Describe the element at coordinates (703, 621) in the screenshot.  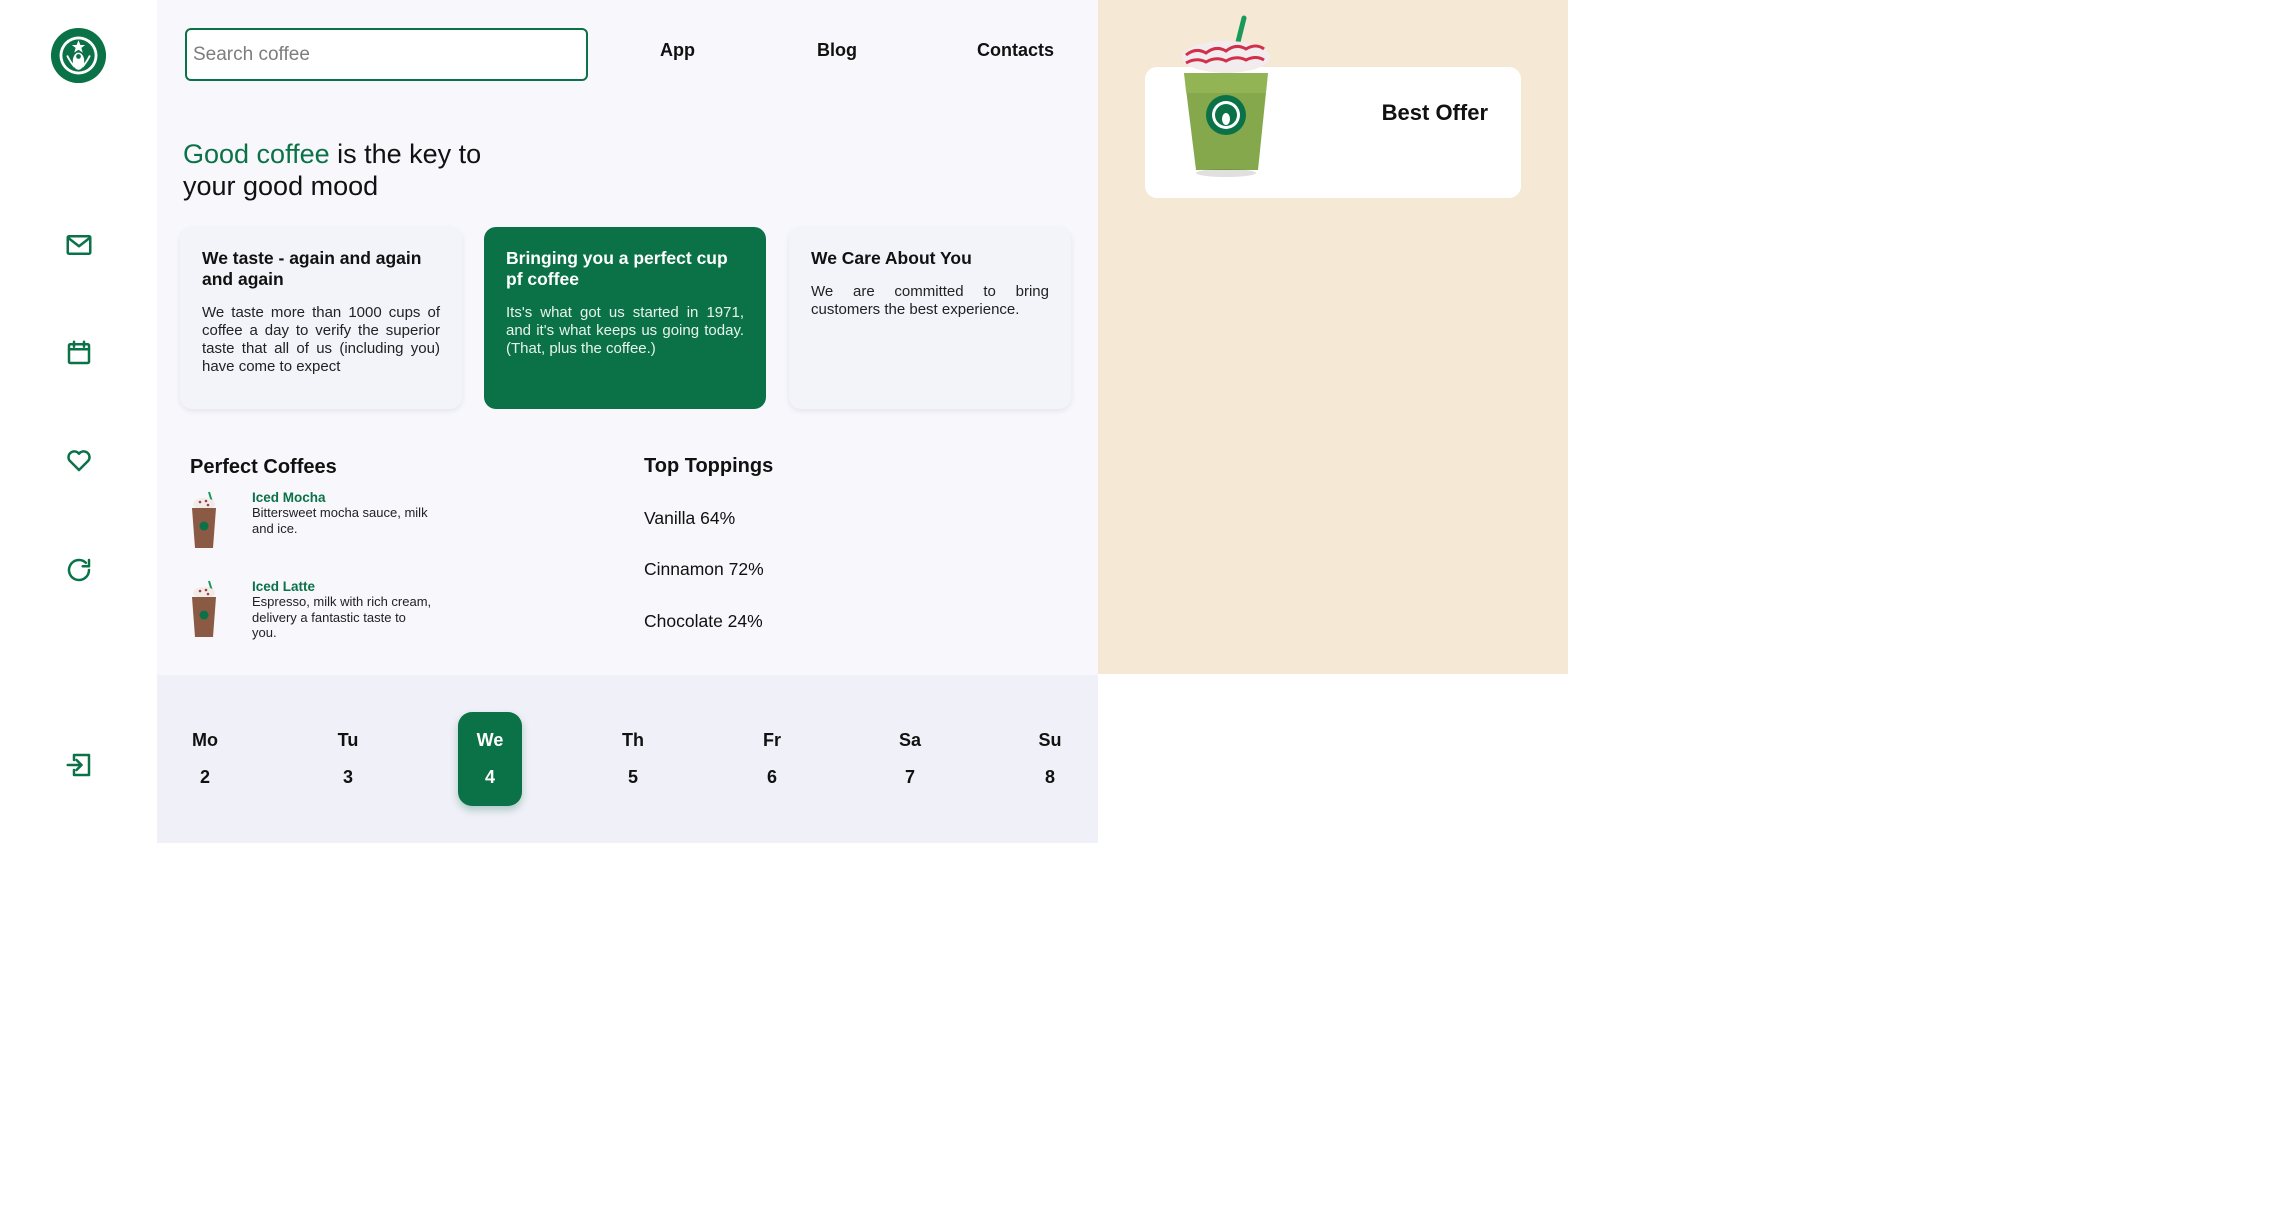
I see `topping-item: Chocolate 24%` at that location.